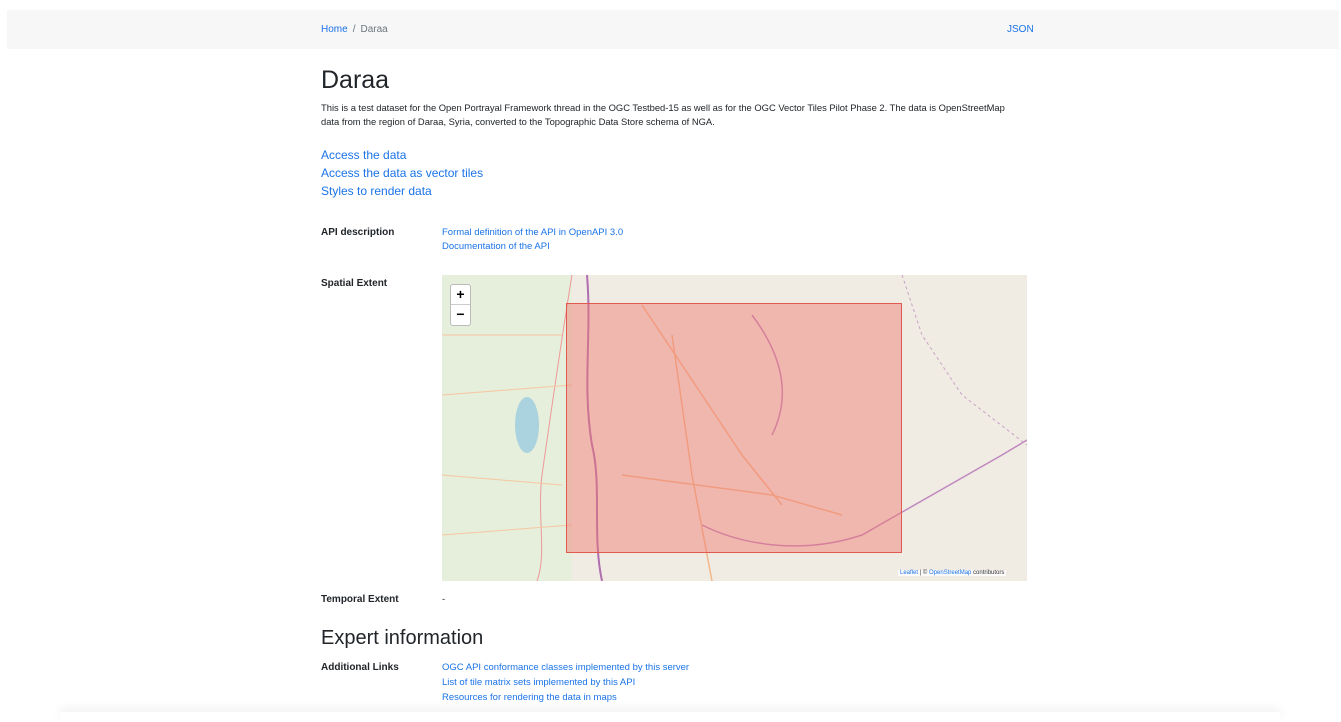 The image size is (1341, 722). I want to click on vector-tiles-link: Access the data as vector tiles, so click(402, 173).